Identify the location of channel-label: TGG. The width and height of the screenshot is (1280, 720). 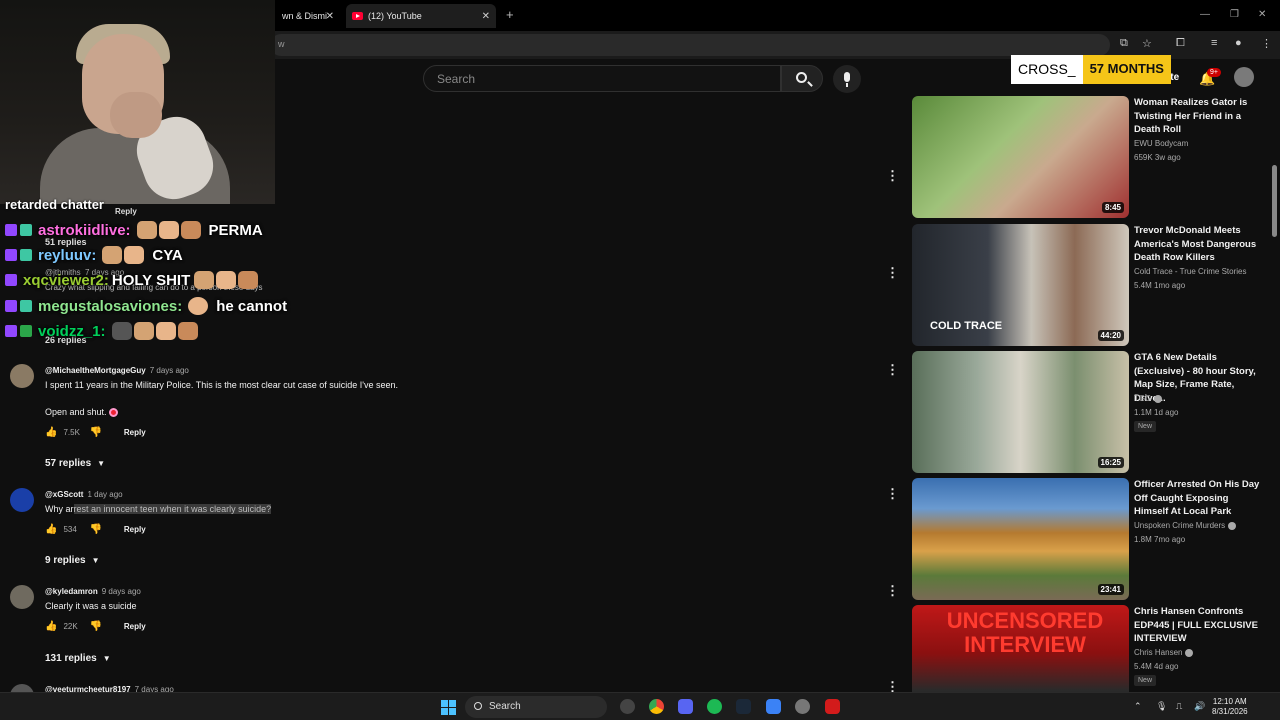
(1142, 398).